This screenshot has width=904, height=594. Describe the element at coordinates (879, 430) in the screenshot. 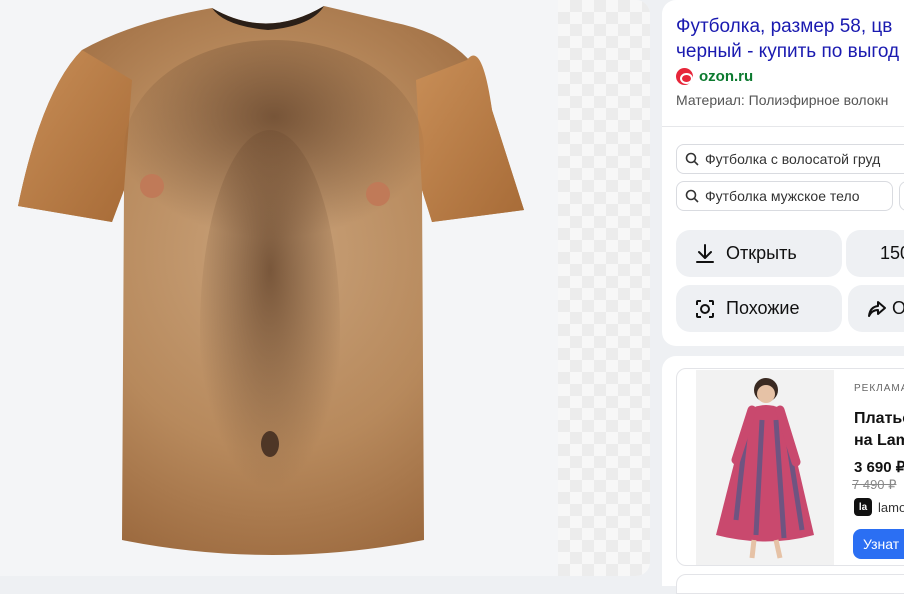

I see `ad-title: Платье на Lam` at that location.